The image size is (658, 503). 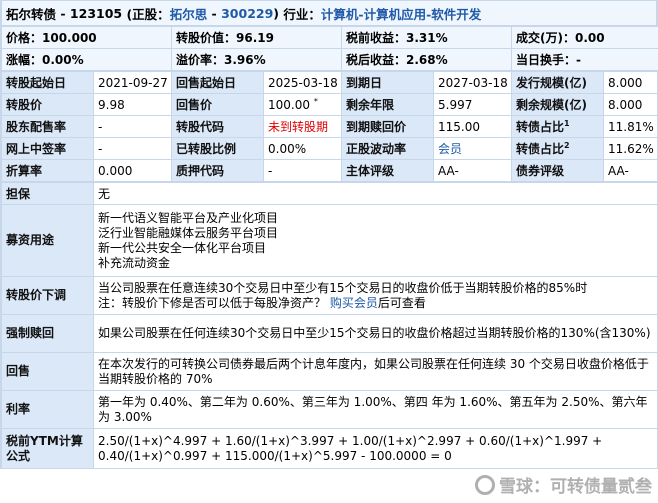 What do you see at coordinates (189, 13) in the screenshot?
I see `stock-name-link: 拓尔思` at bounding box center [189, 13].